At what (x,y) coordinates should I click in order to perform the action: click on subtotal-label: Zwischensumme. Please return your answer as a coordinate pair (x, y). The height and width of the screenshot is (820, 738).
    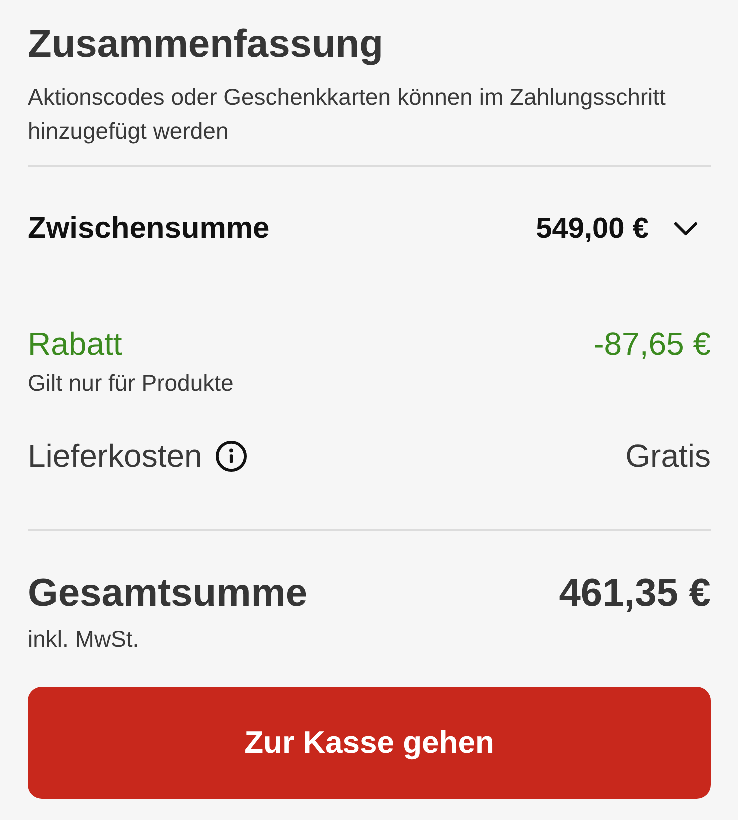
    Looking at the image, I should click on (149, 229).